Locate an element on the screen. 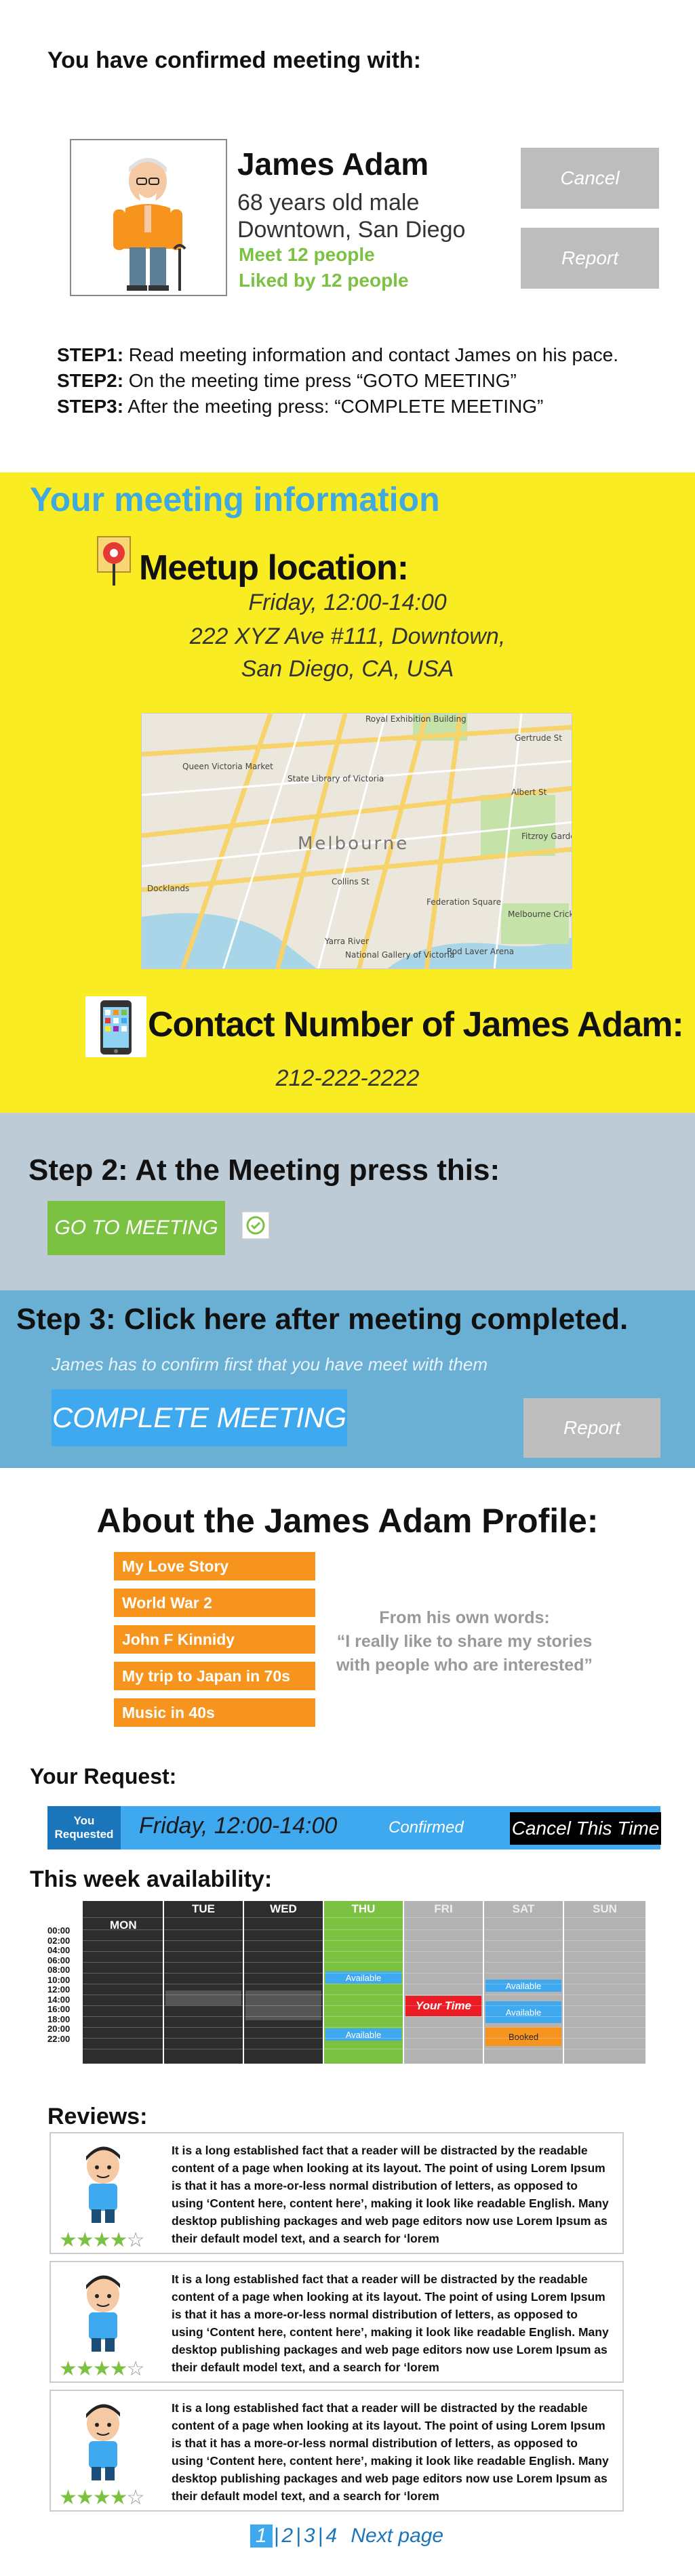  map-label: Federation Square is located at coordinates (464, 902).